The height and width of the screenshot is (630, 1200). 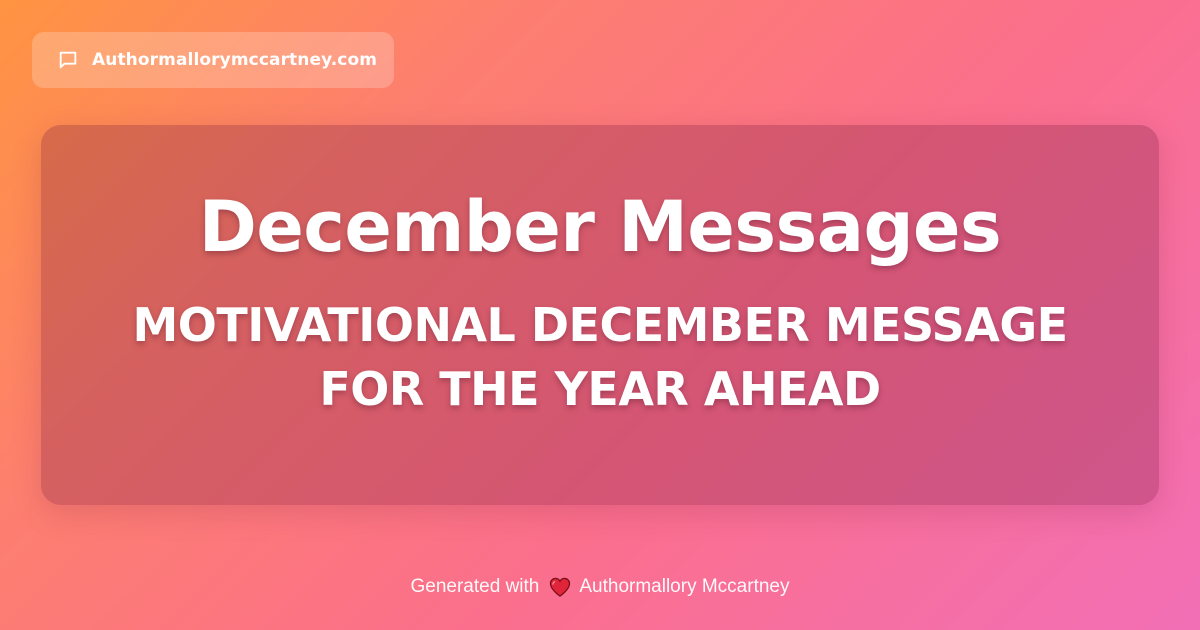 What do you see at coordinates (600, 227) in the screenshot?
I see `page-title: December Messages` at bounding box center [600, 227].